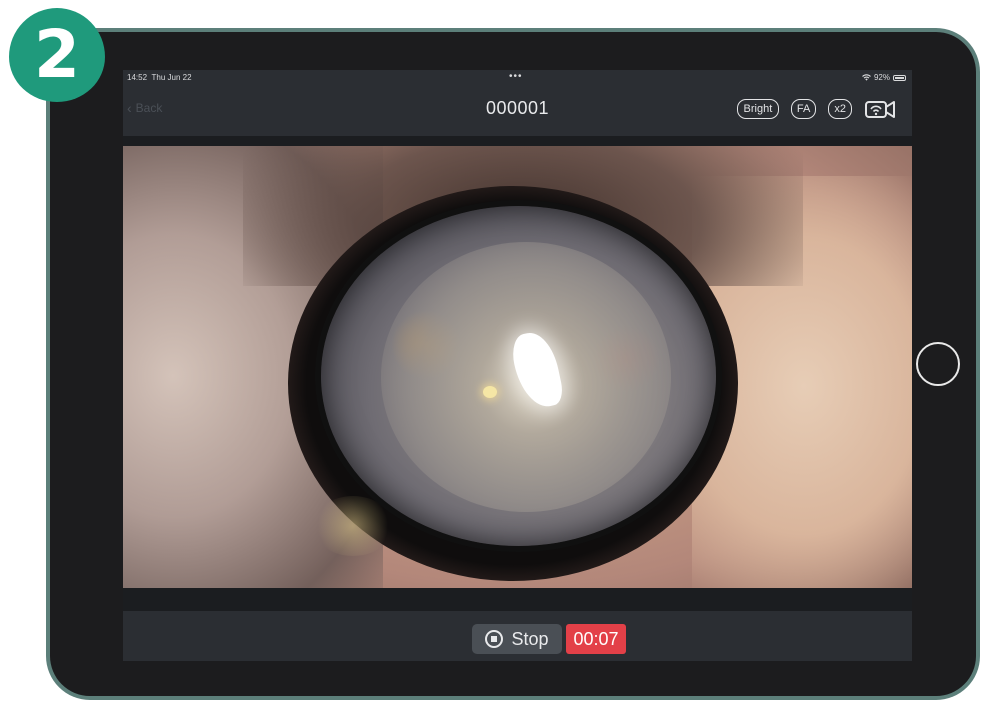 The image size is (994, 720). What do you see at coordinates (171, 77) in the screenshot?
I see `status-date: Thu Jun 22` at bounding box center [171, 77].